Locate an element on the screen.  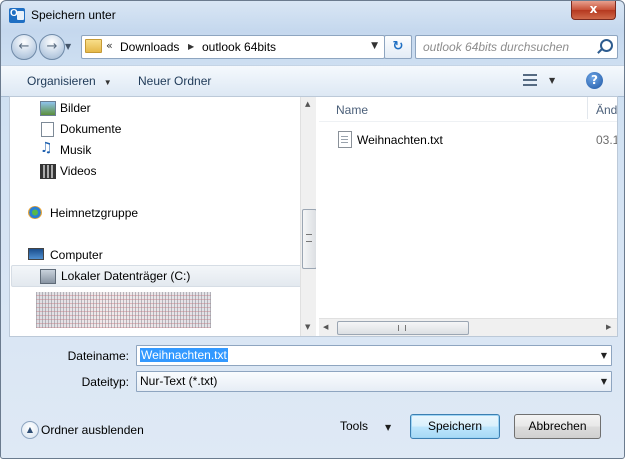
music-icon: ♫ is located at coordinates (46, 148).